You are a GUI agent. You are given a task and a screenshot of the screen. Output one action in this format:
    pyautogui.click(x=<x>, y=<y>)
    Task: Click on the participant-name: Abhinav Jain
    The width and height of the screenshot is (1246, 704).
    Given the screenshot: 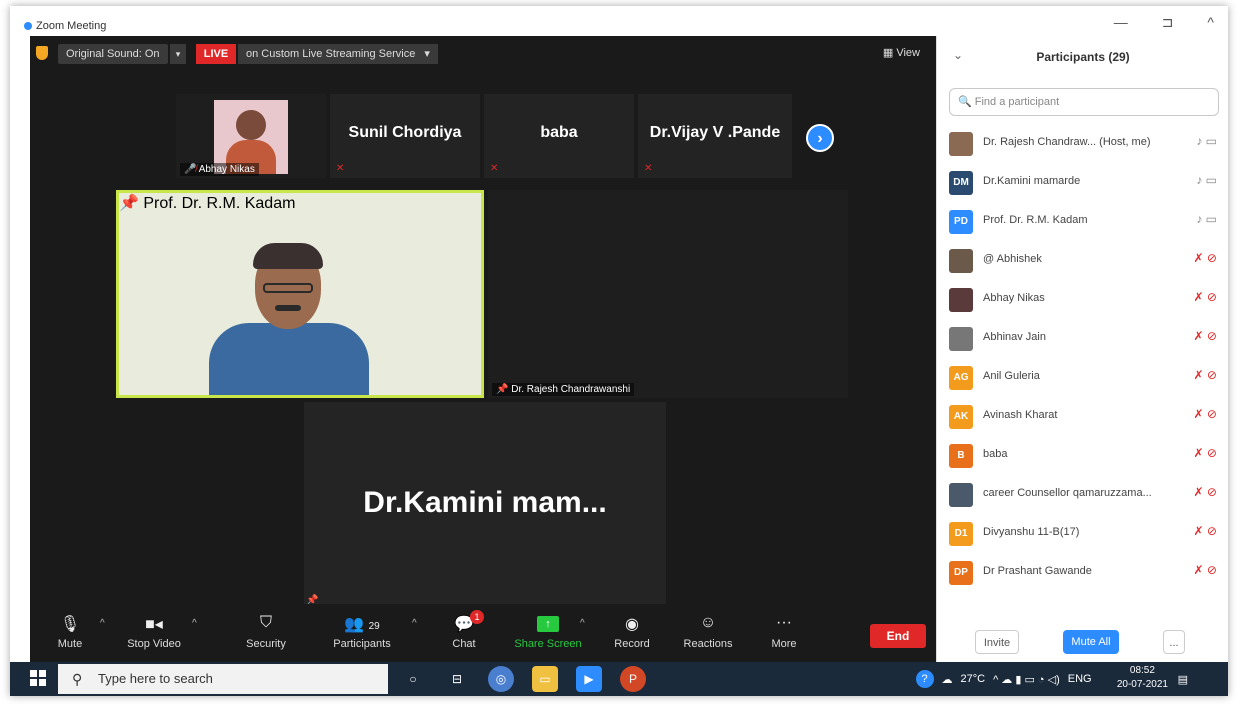 What is the action you would take?
    pyautogui.click(x=1014, y=337)
    